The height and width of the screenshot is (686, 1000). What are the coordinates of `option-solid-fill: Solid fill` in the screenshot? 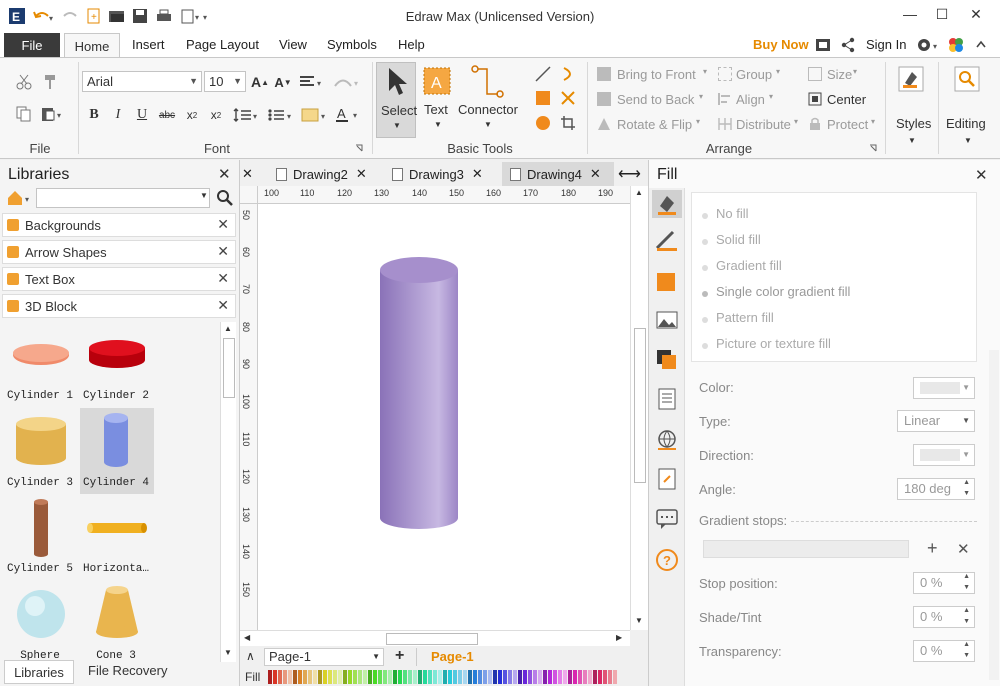 It's located at (738, 239).